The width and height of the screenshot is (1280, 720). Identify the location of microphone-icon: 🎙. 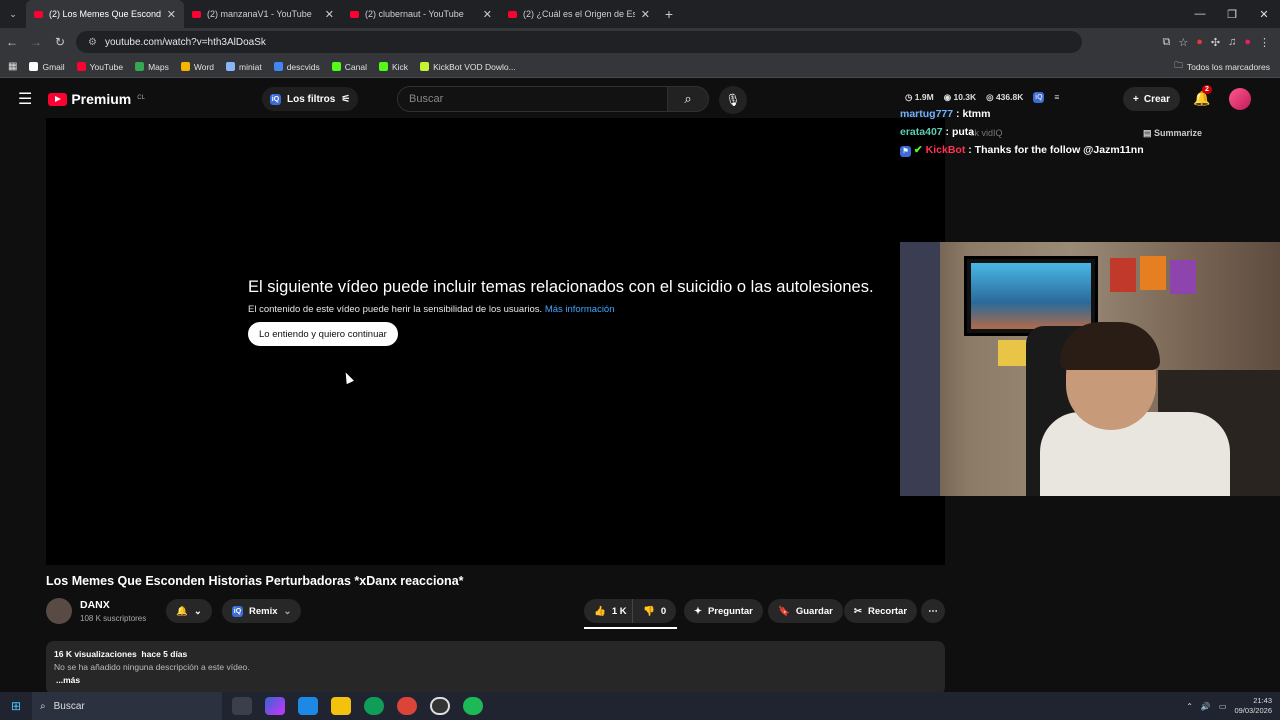
(733, 100).